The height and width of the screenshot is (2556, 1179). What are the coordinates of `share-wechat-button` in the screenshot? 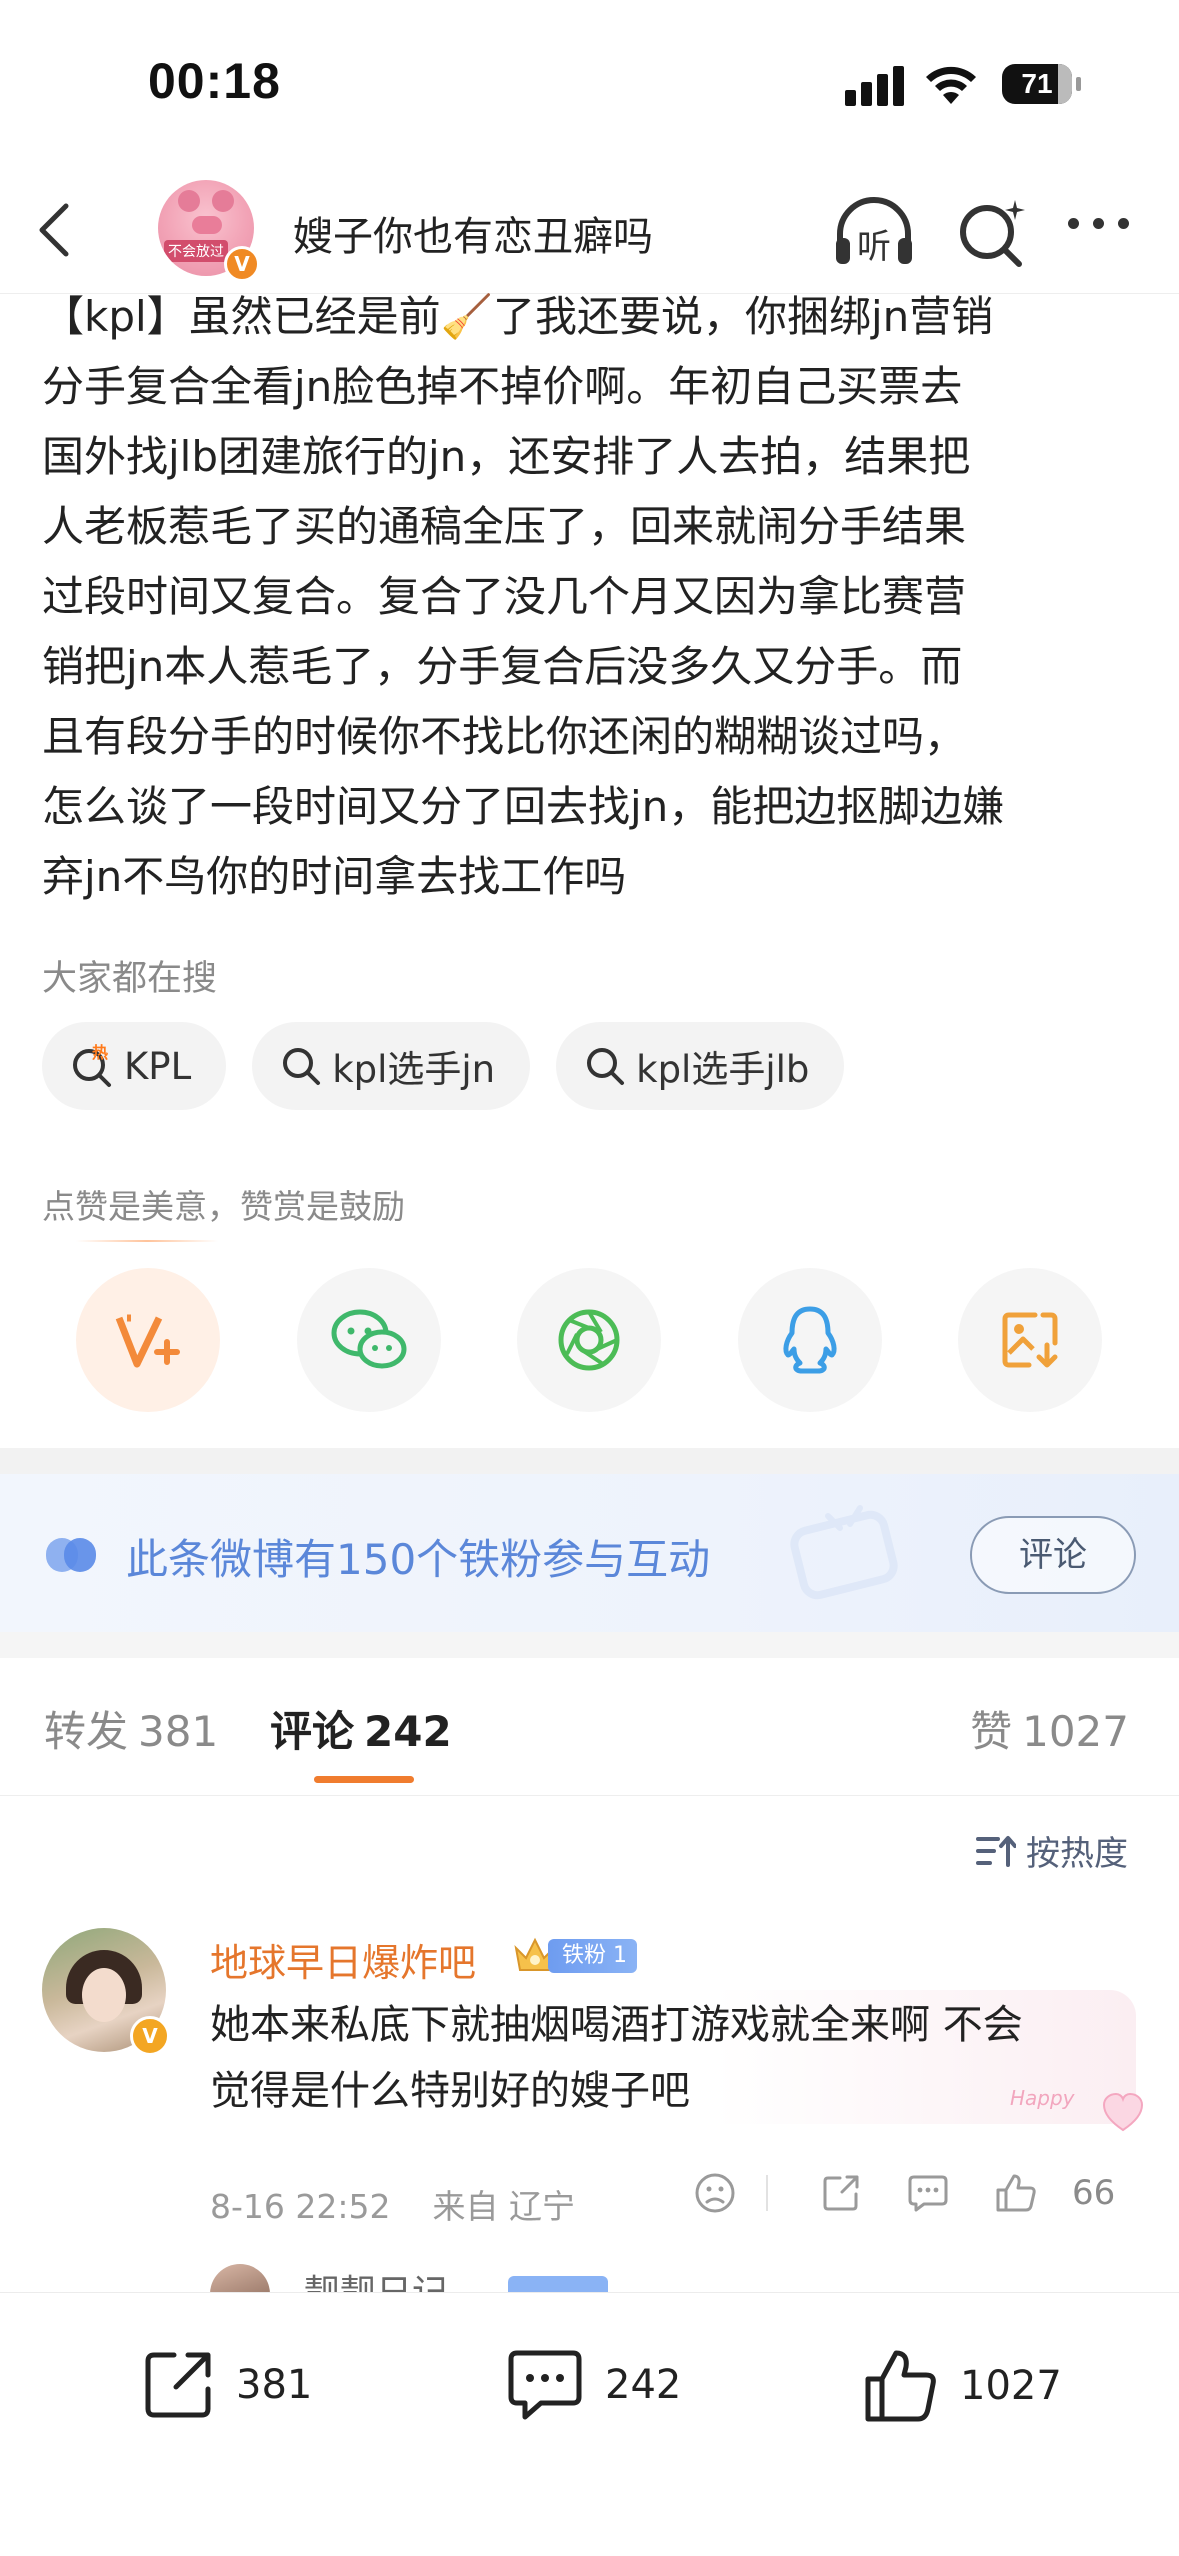 It's located at (368, 1340).